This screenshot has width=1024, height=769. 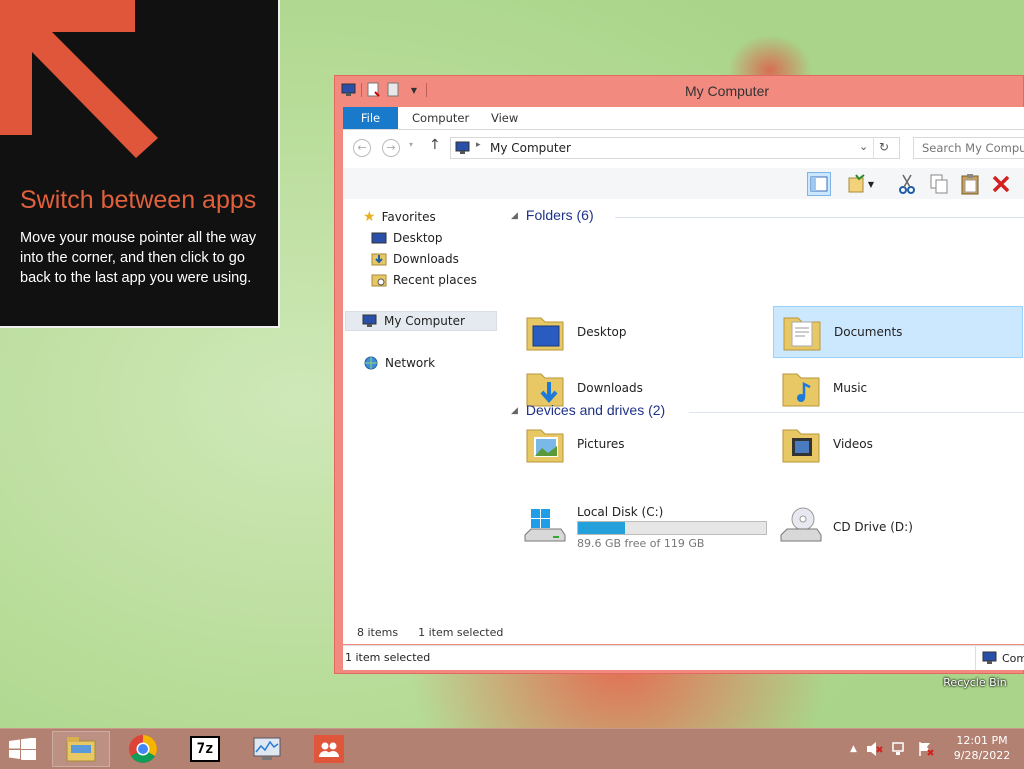 What do you see at coordinates (394, 90) in the screenshot?
I see `new-folder-icon` at bounding box center [394, 90].